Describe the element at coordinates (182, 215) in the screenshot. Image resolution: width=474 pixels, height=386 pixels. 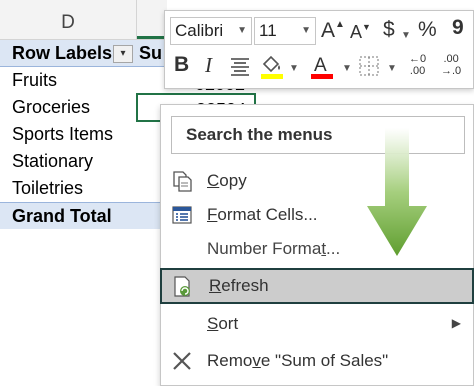
I see `format-cells-icon` at that location.